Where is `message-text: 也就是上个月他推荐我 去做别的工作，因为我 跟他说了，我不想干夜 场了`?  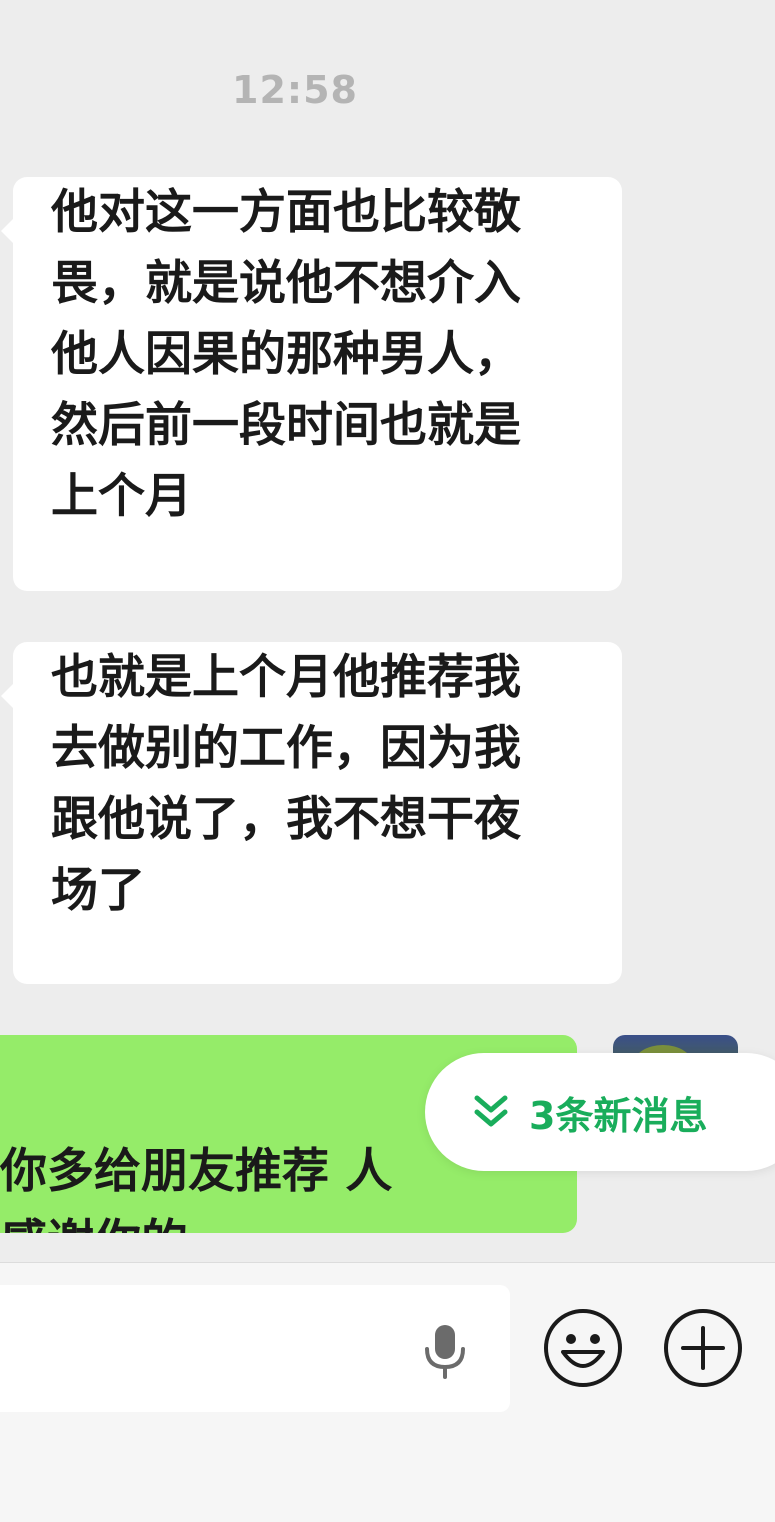 message-text: 也就是上个月他推荐我 去做别的工作，因为我 跟他说了，我不想干夜 场了 is located at coordinates (286, 784).